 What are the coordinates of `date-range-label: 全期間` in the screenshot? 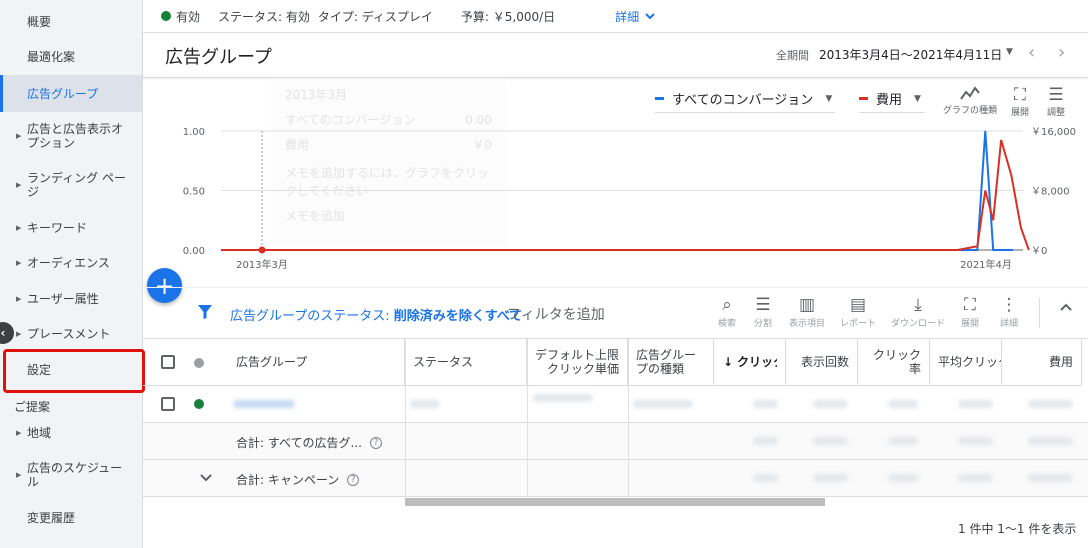 It's located at (792, 55).